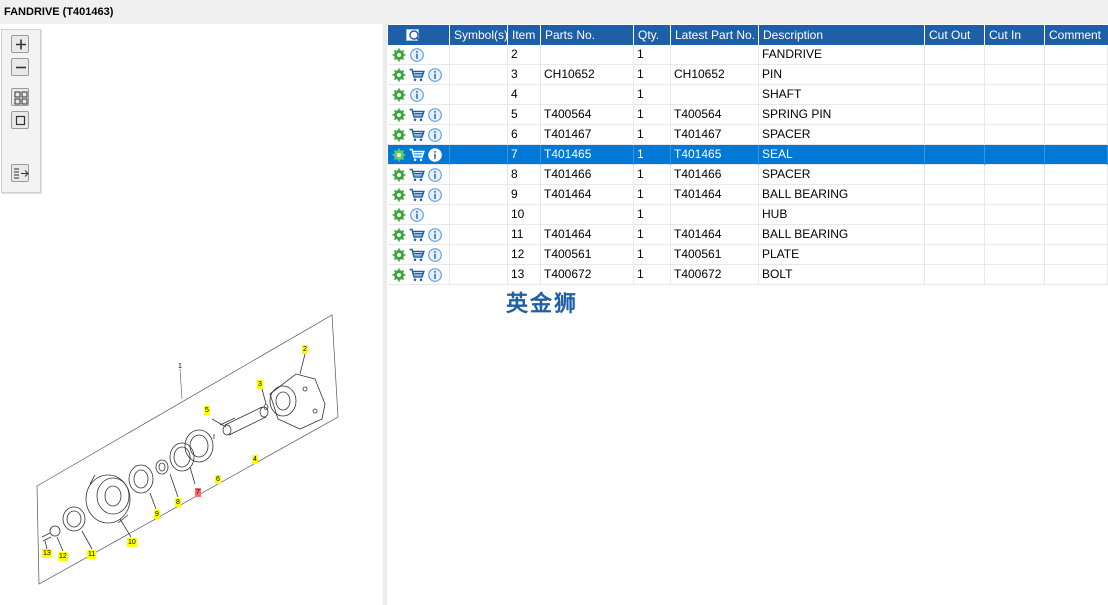 This screenshot has height=605, width=1108. What do you see at coordinates (524, 235) in the screenshot?
I see `cell-item: 11` at bounding box center [524, 235].